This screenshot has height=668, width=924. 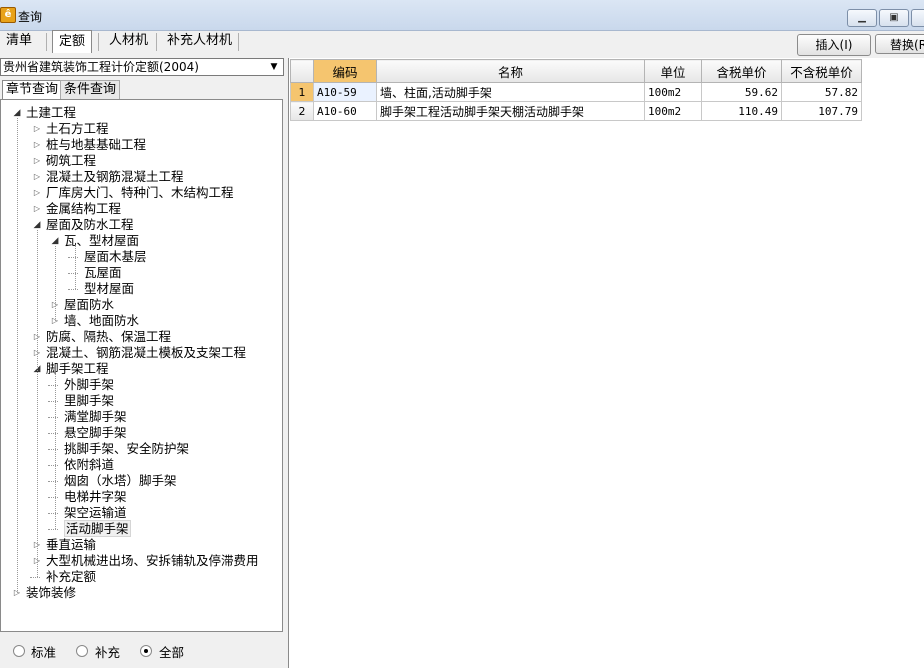 What do you see at coordinates (19, 41) in the screenshot?
I see `tab-qingdan: 清单` at bounding box center [19, 41].